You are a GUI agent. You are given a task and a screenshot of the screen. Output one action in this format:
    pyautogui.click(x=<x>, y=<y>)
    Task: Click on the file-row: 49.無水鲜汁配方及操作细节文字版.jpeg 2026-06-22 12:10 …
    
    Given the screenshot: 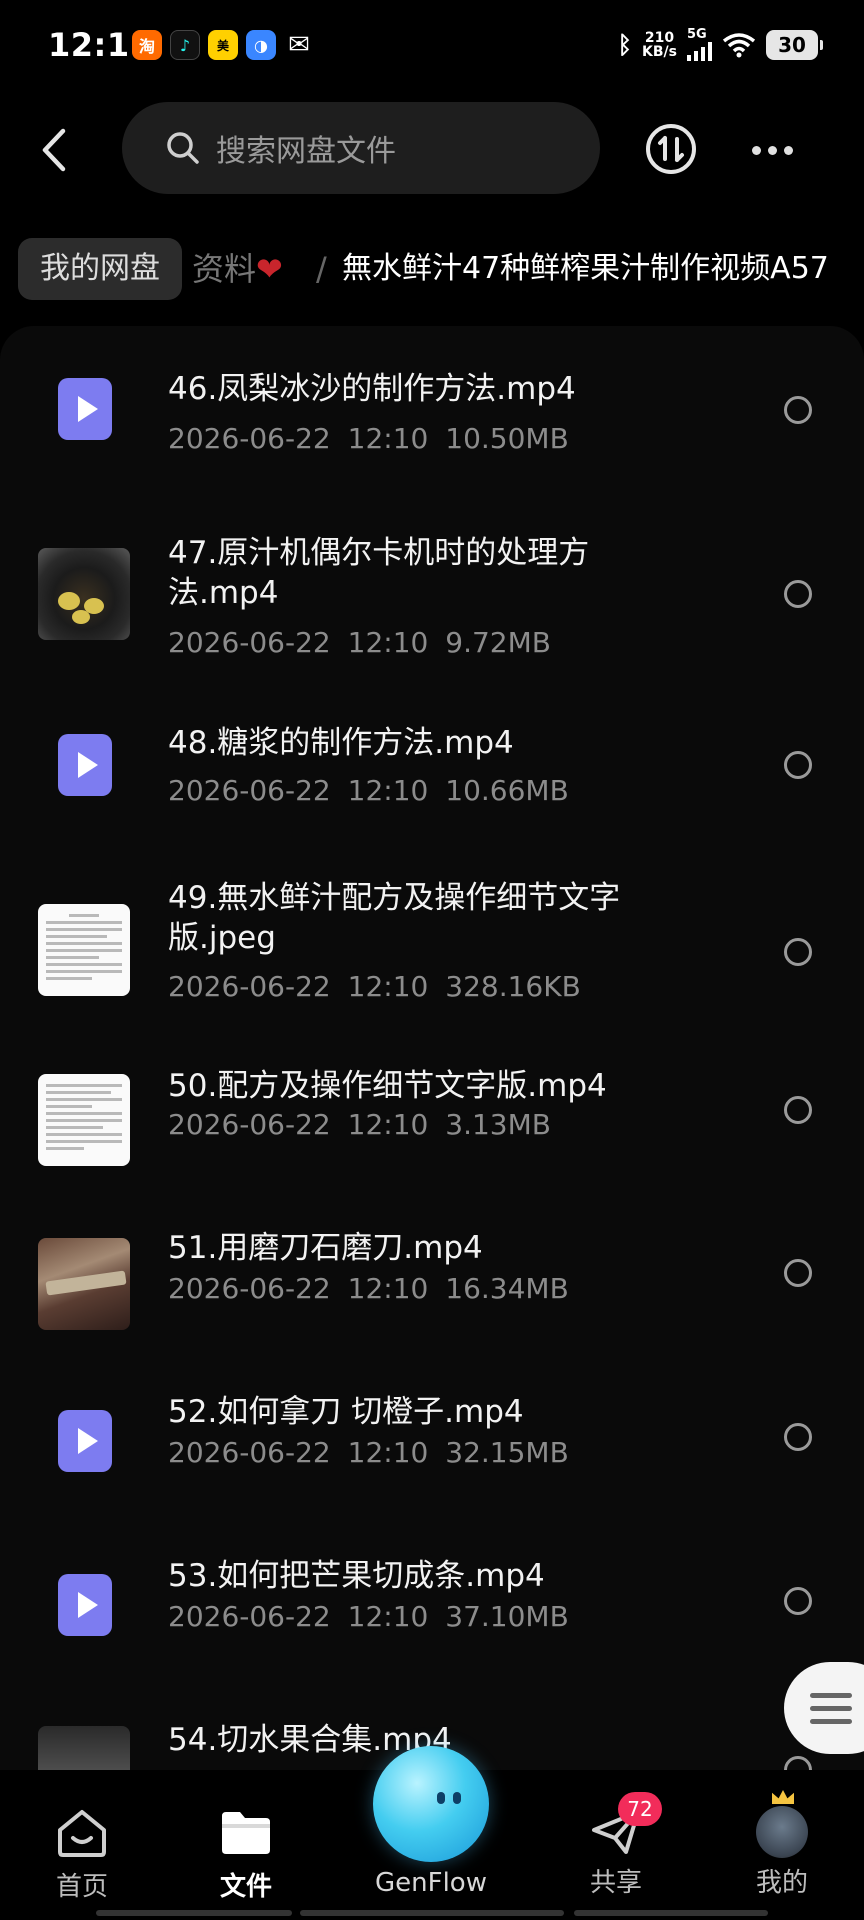 What is the action you would take?
    pyautogui.click(x=432, y=950)
    